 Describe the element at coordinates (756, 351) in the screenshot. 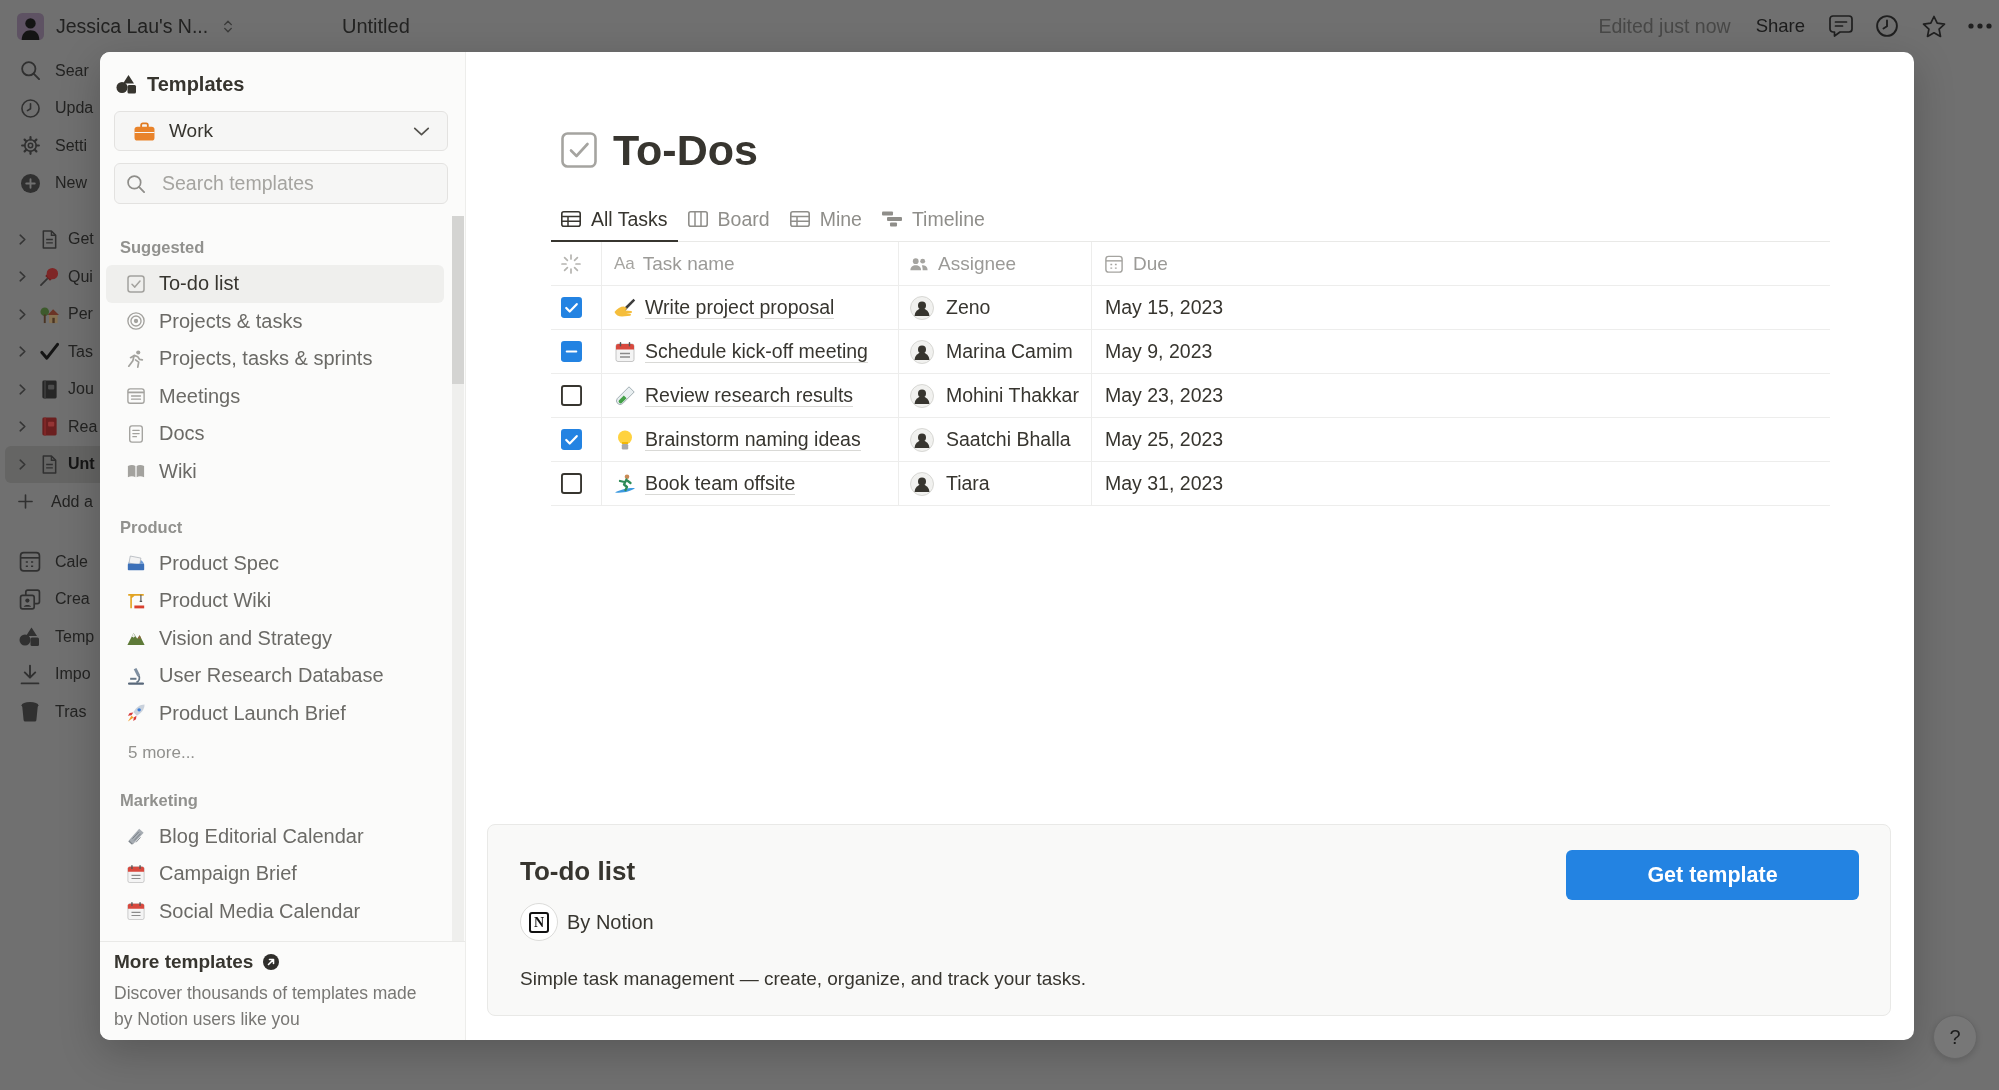

I see `task-title: Schedule kick-off meeting` at that location.